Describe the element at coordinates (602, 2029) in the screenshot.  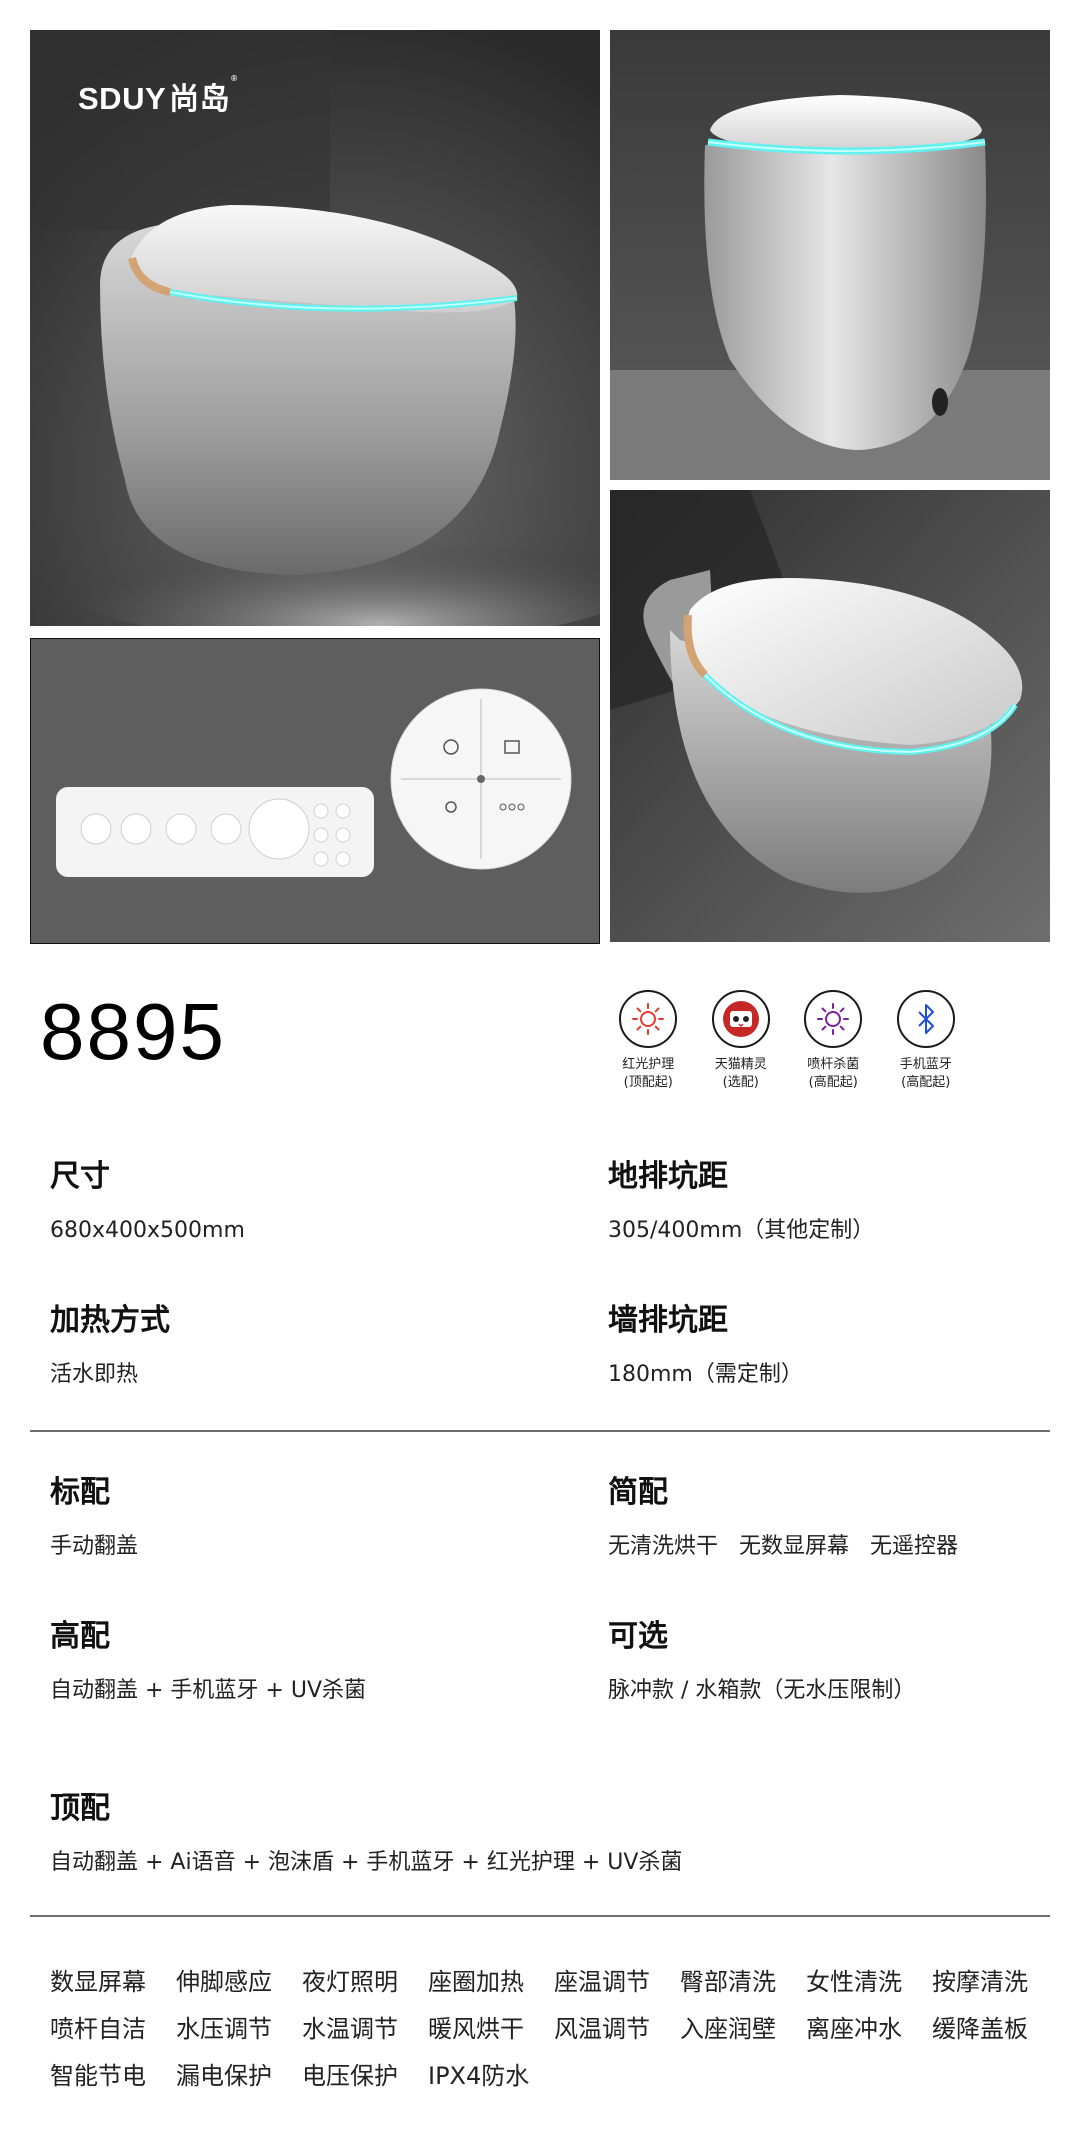
I see `feature-item: 风温调节` at that location.